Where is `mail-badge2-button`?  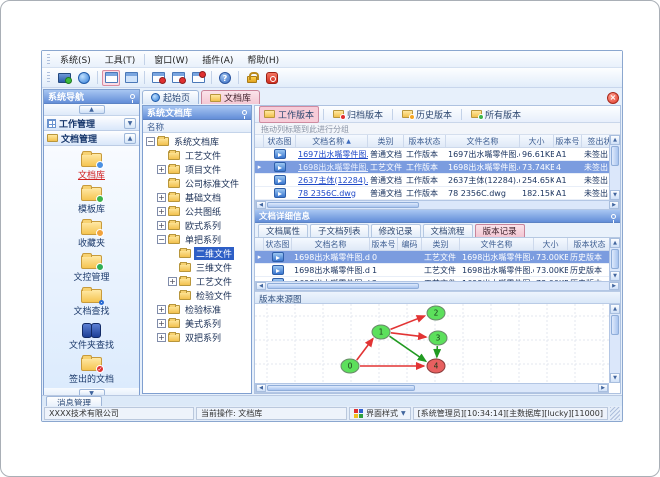
mail-badge2-button is located at coordinates (198, 78).